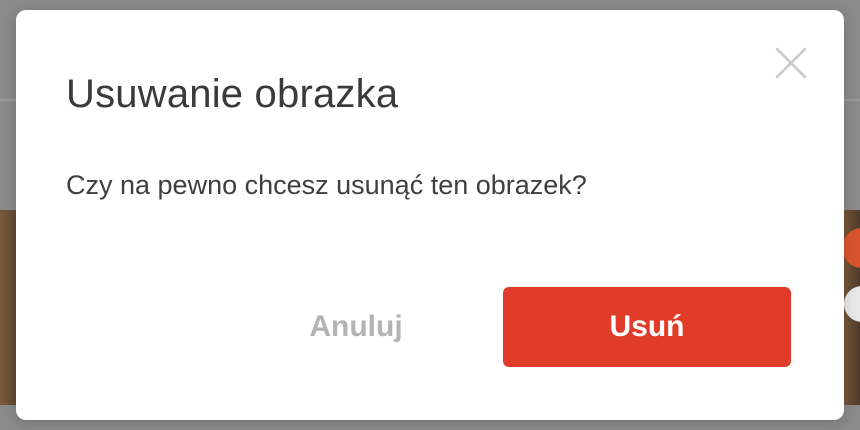 This screenshot has width=860, height=430. I want to click on cancel-button: Anuluj, so click(356, 327).